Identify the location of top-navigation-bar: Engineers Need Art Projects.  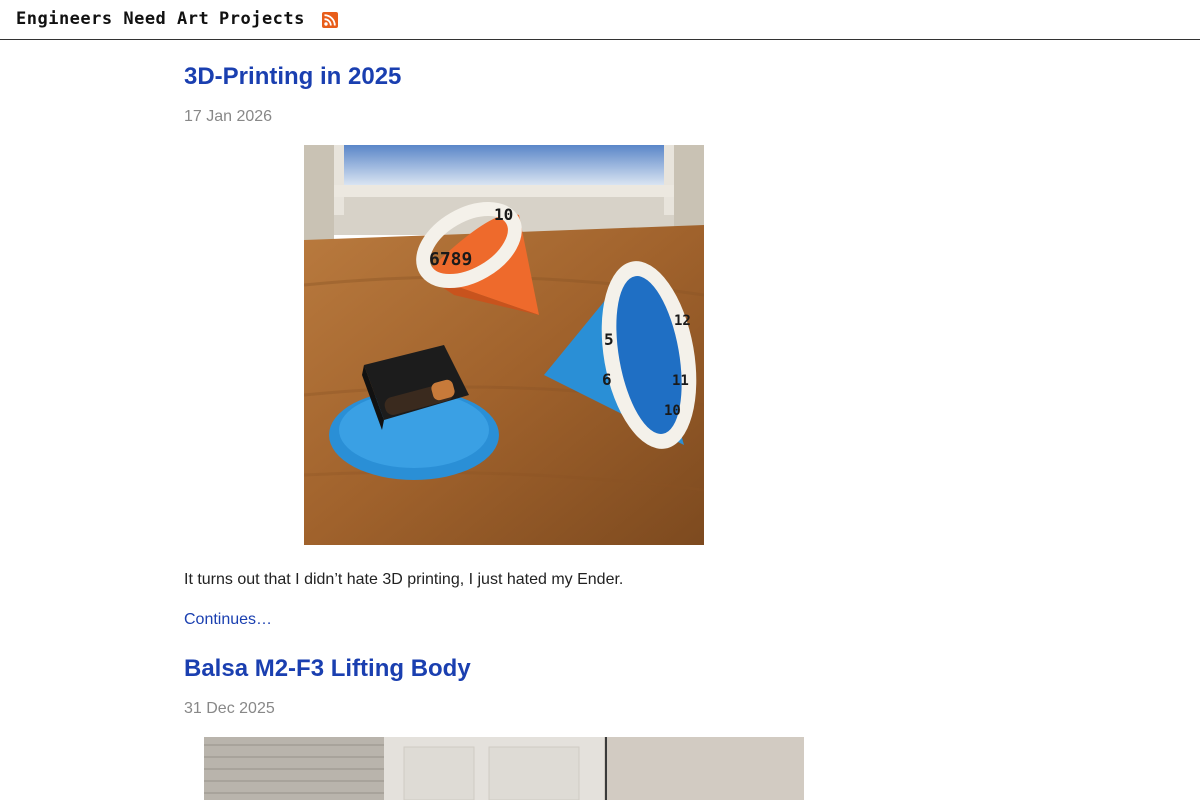
(600, 20).